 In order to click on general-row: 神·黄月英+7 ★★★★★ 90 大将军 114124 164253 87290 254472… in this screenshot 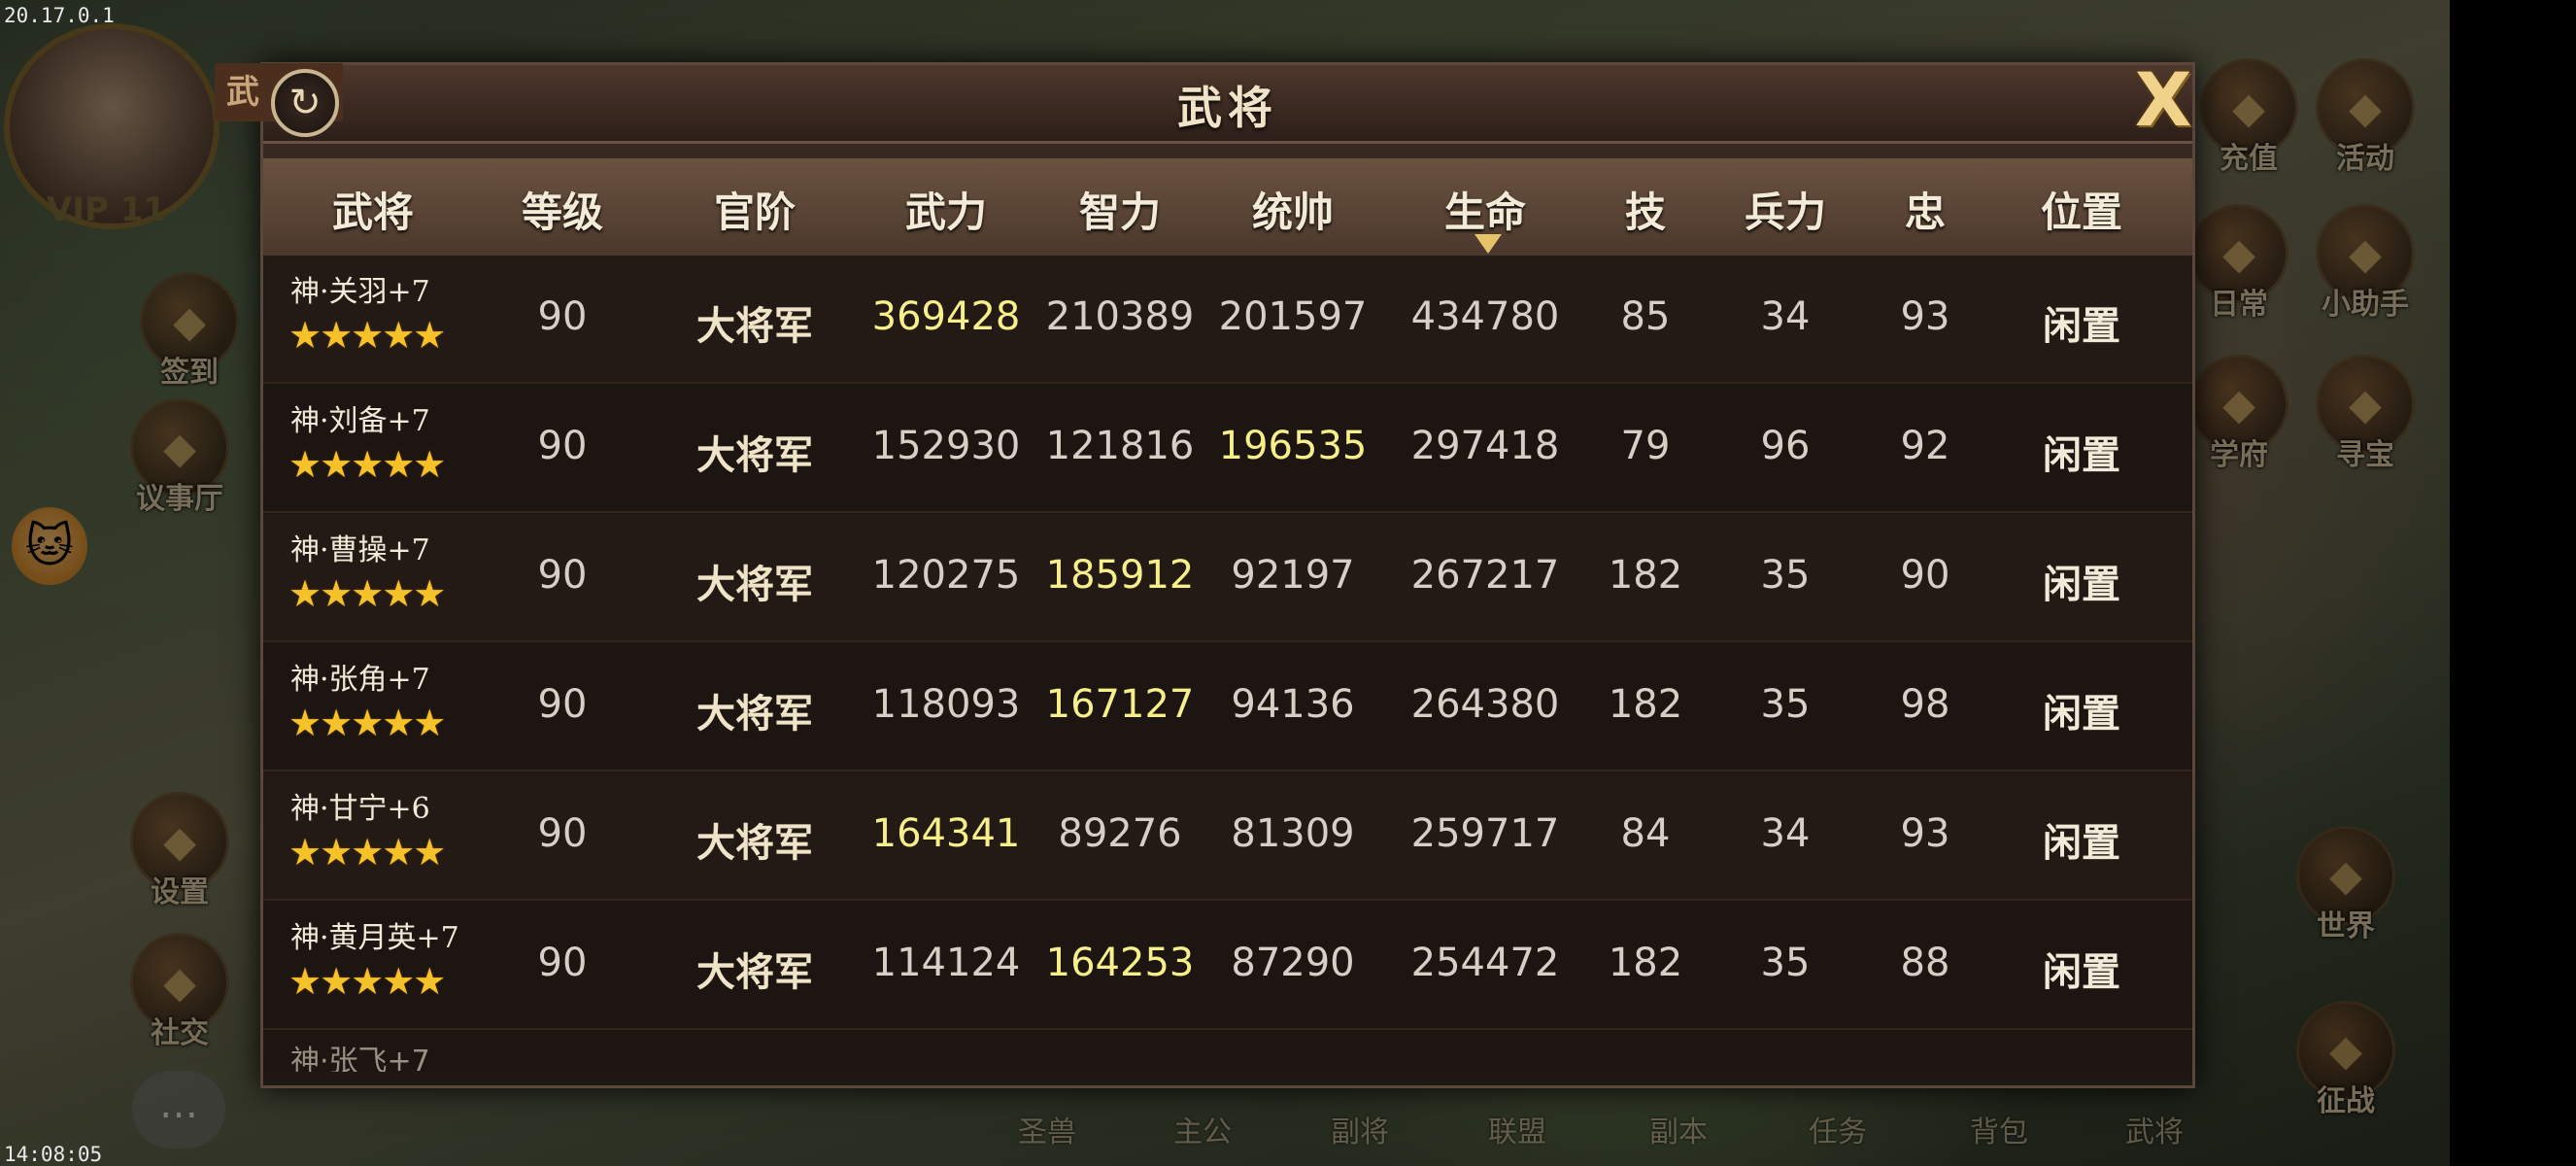, I will do `click(1227, 966)`.